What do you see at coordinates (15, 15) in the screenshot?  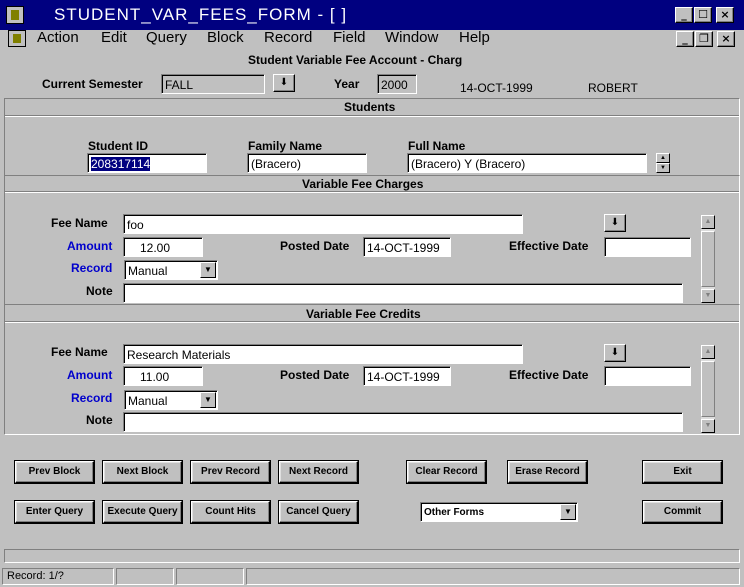 I see `app-icon` at bounding box center [15, 15].